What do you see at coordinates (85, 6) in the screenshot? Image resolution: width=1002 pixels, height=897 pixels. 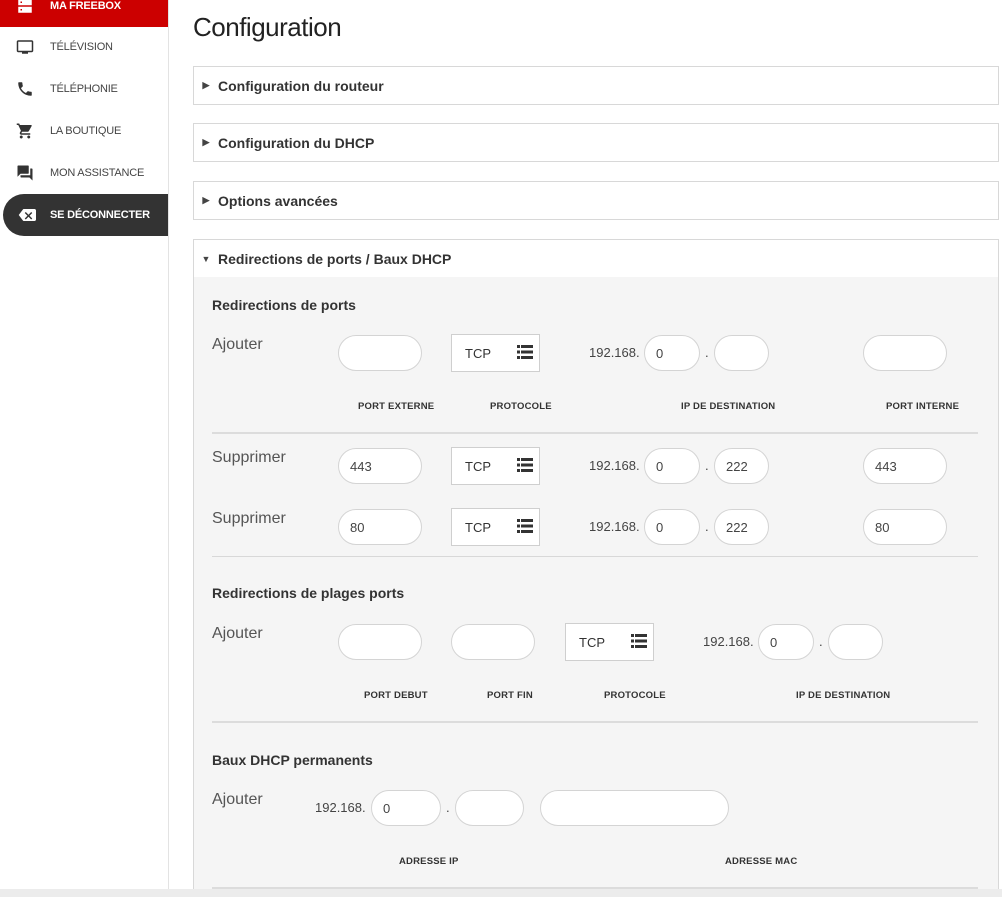 I see `sidebar-item-label: MA FREEBOX` at bounding box center [85, 6].